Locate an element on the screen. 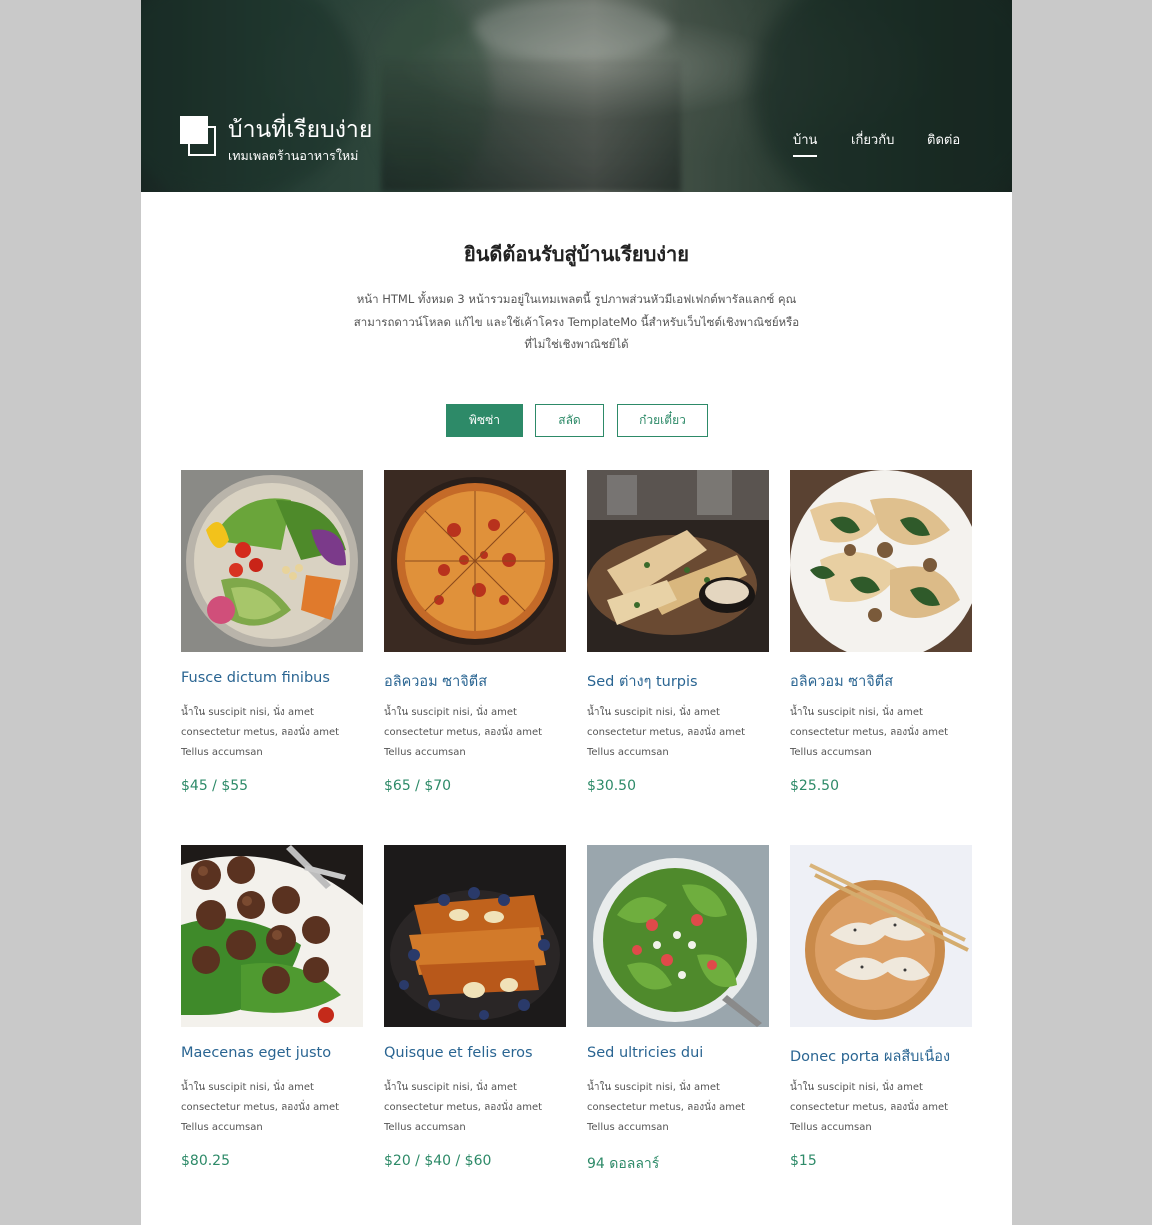  menu-item-price: $25.50 is located at coordinates (814, 786).